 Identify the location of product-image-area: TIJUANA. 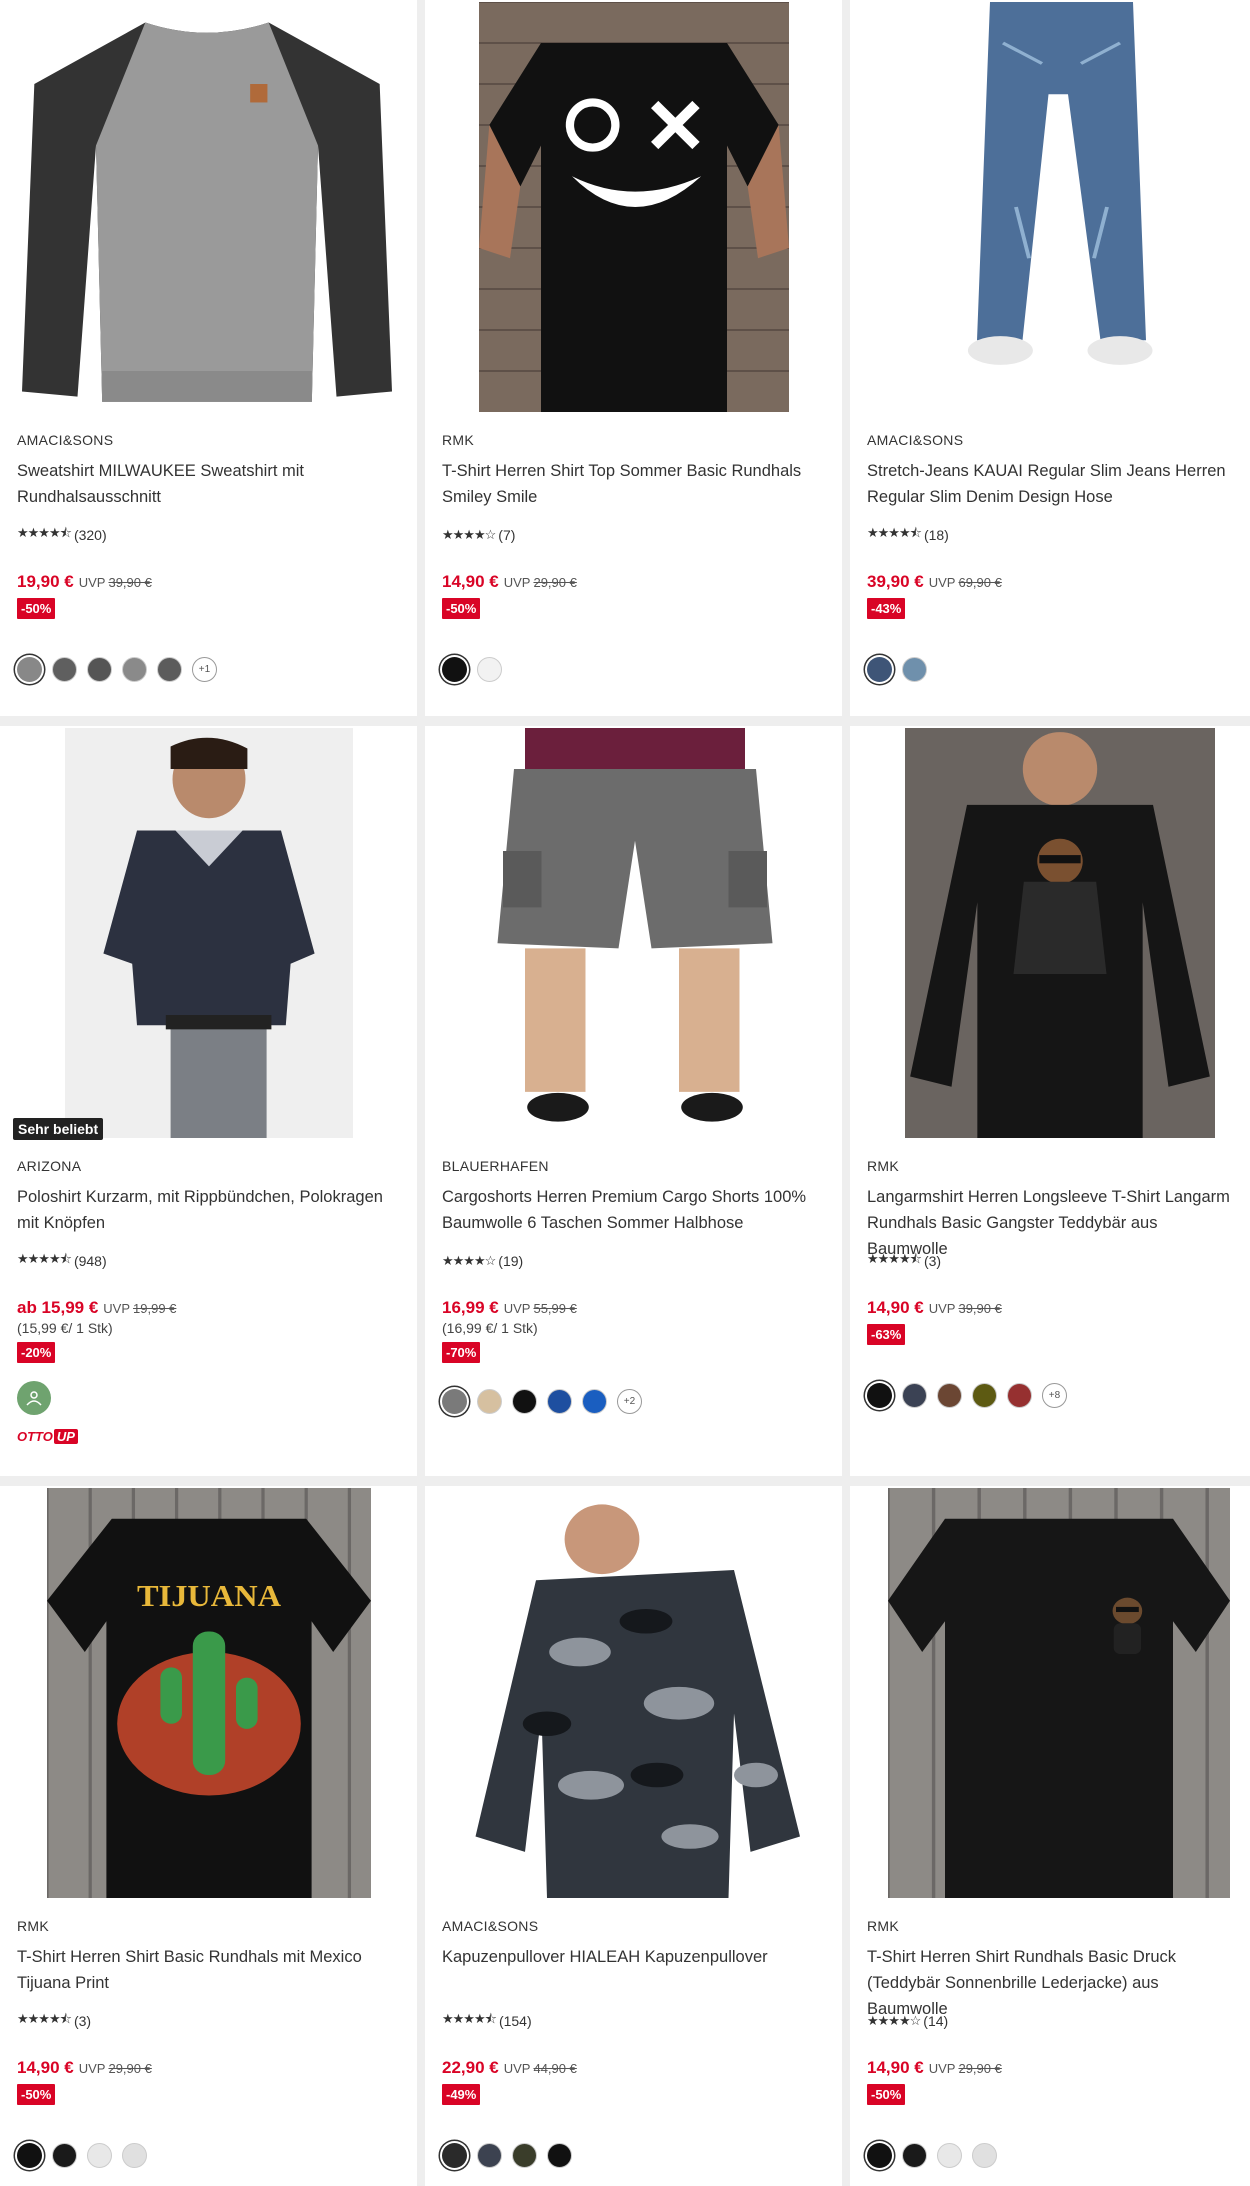
(208, 1695).